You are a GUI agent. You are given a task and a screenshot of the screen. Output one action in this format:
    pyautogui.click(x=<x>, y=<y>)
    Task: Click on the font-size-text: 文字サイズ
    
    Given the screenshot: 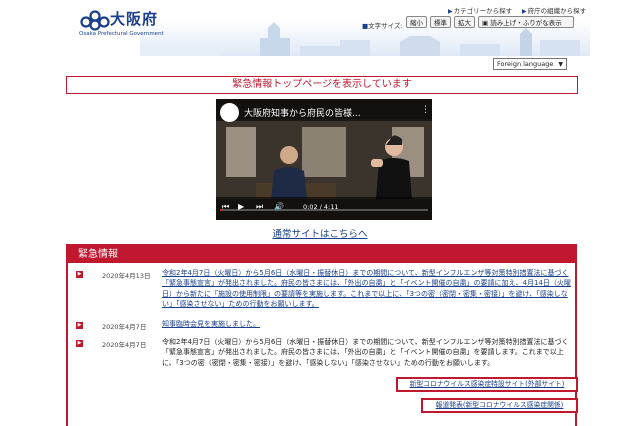 What is the action you would take?
    pyautogui.click(x=384, y=26)
    